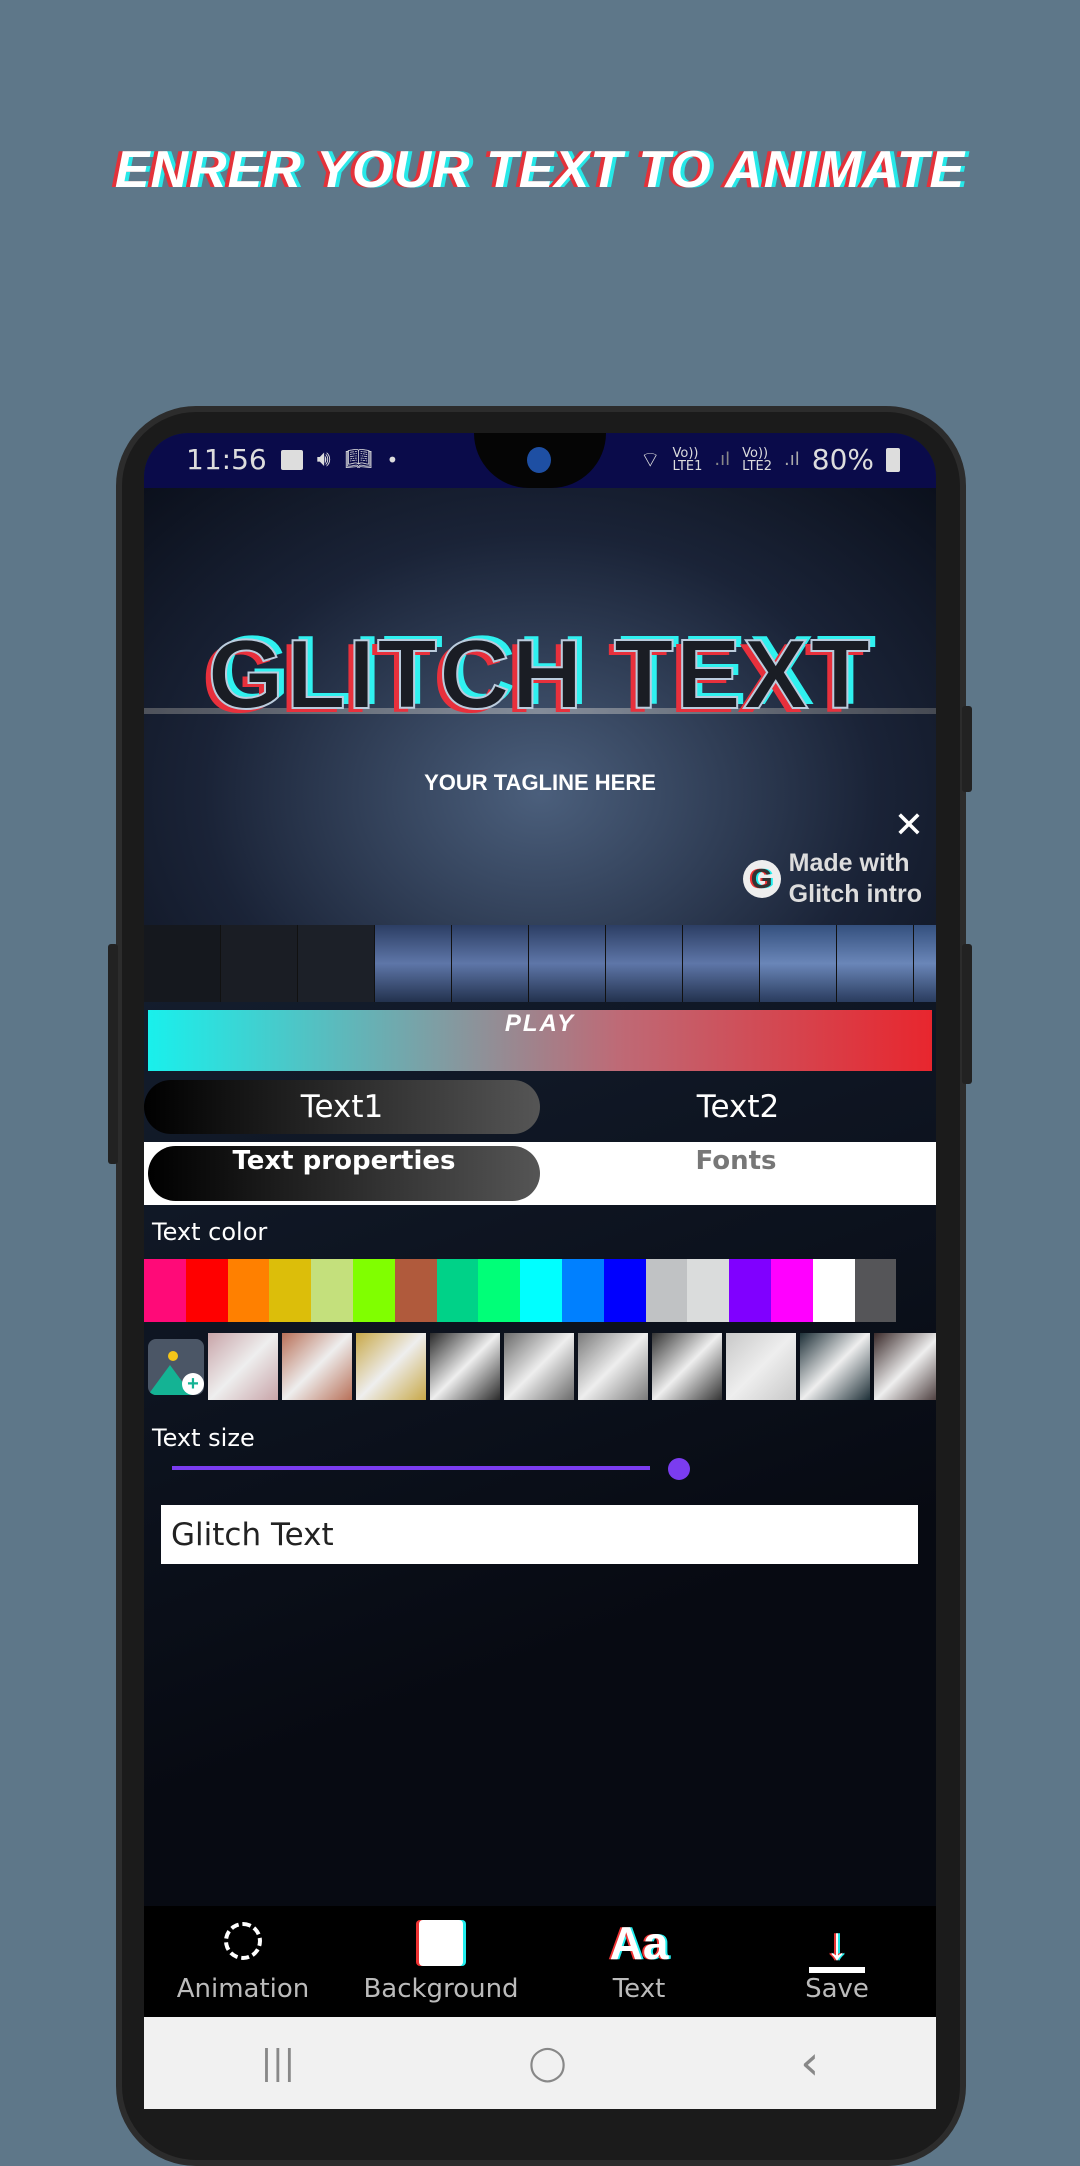 The height and width of the screenshot is (2166, 1080). What do you see at coordinates (909, 826) in the screenshot?
I see `close-watermark-icon: ✕` at bounding box center [909, 826].